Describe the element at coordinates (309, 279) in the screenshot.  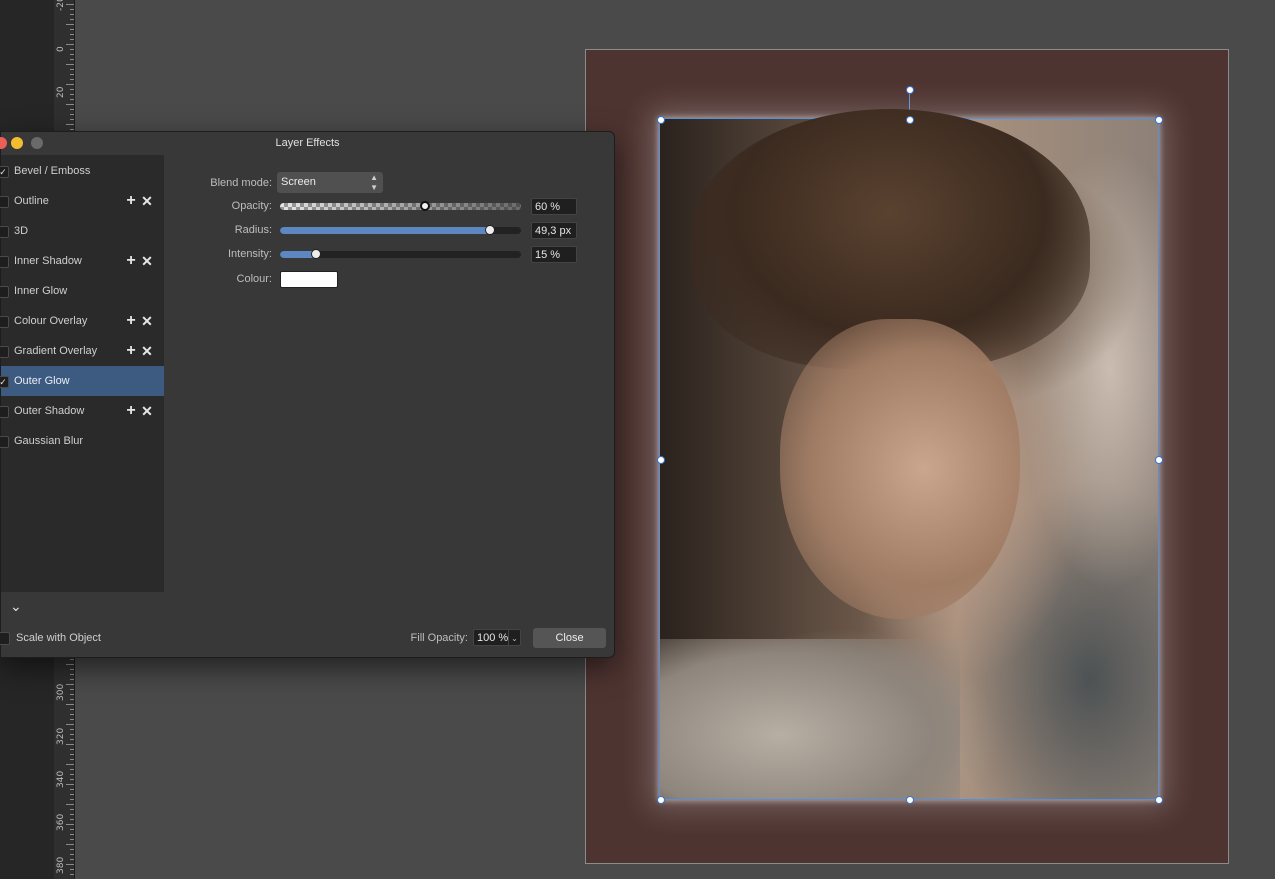
I see `colour-swatch` at that location.